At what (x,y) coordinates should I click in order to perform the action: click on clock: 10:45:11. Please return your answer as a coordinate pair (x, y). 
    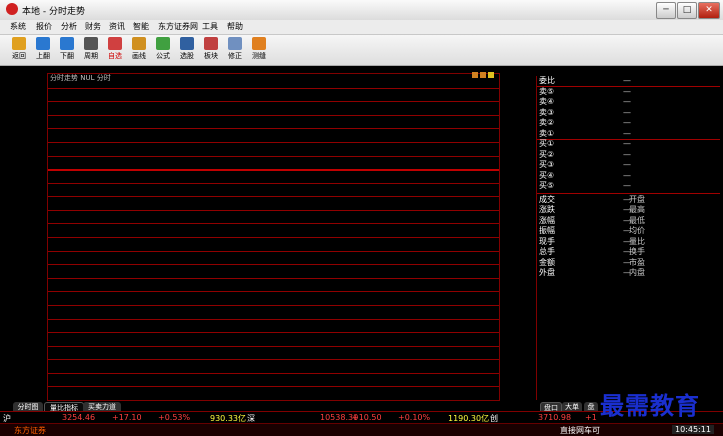
    Looking at the image, I should click on (693, 429).